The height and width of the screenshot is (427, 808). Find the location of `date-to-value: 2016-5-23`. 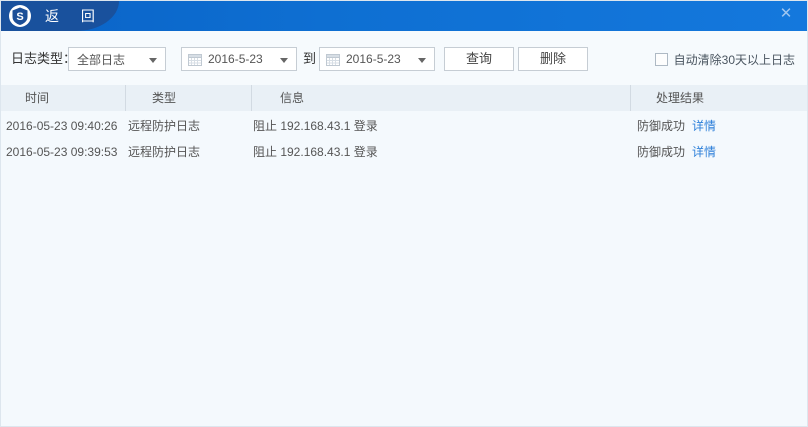

date-to-value: 2016-5-23 is located at coordinates (373, 59).